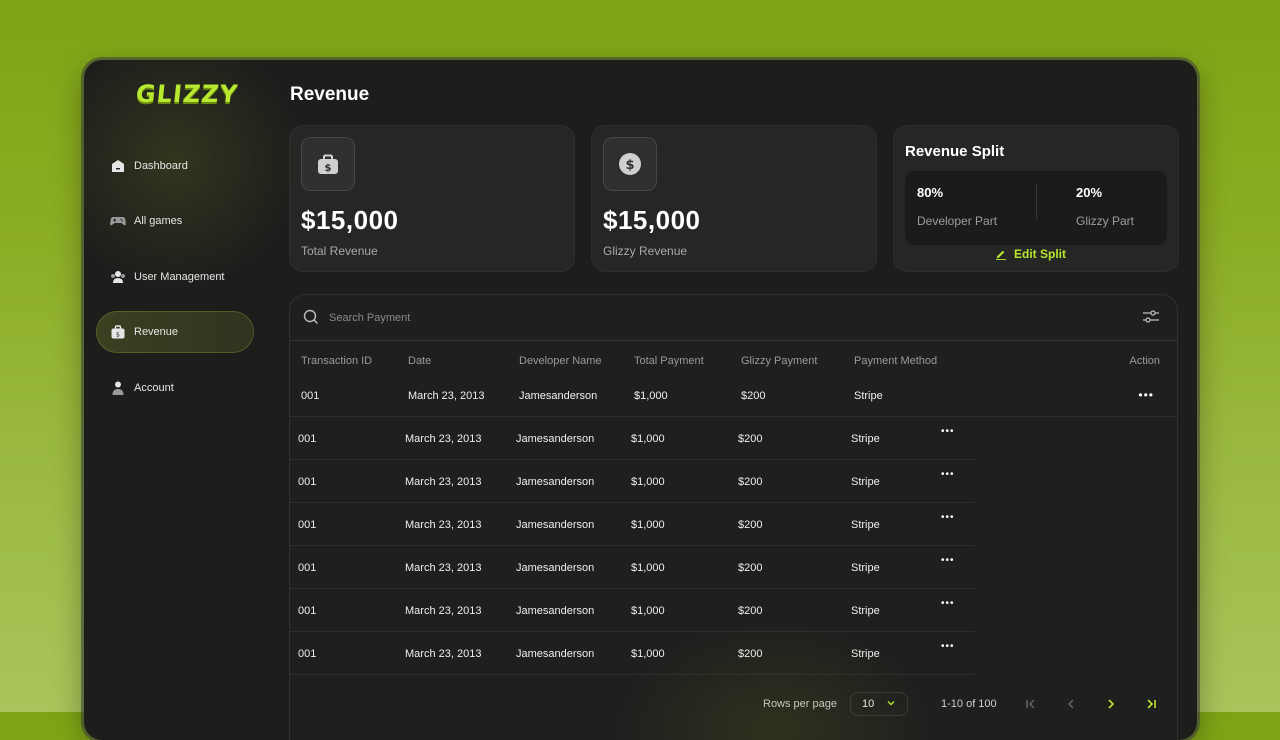 This screenshot has height=740, width=1280. I want to click on sidebar-item-revenue: $ Revenue, so click(175, 332).